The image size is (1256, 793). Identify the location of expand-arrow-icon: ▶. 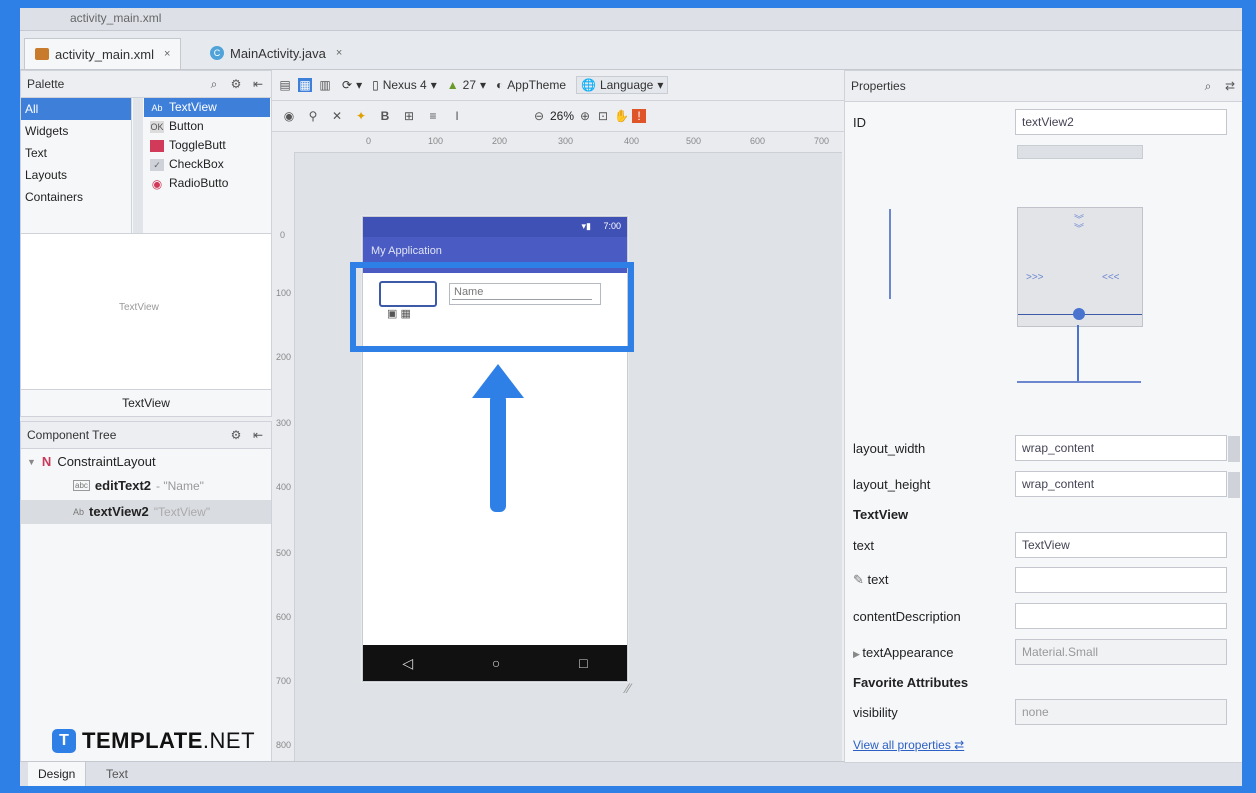
(857, 654).